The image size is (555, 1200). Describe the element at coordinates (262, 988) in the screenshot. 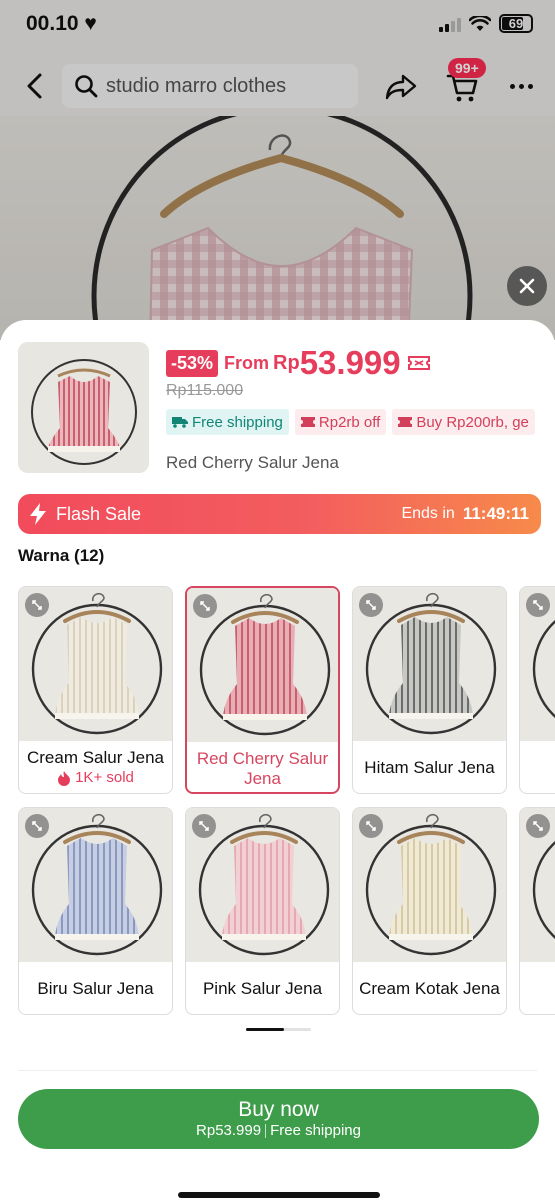

I see `variant-label: Pink Salur Jena` at that location.